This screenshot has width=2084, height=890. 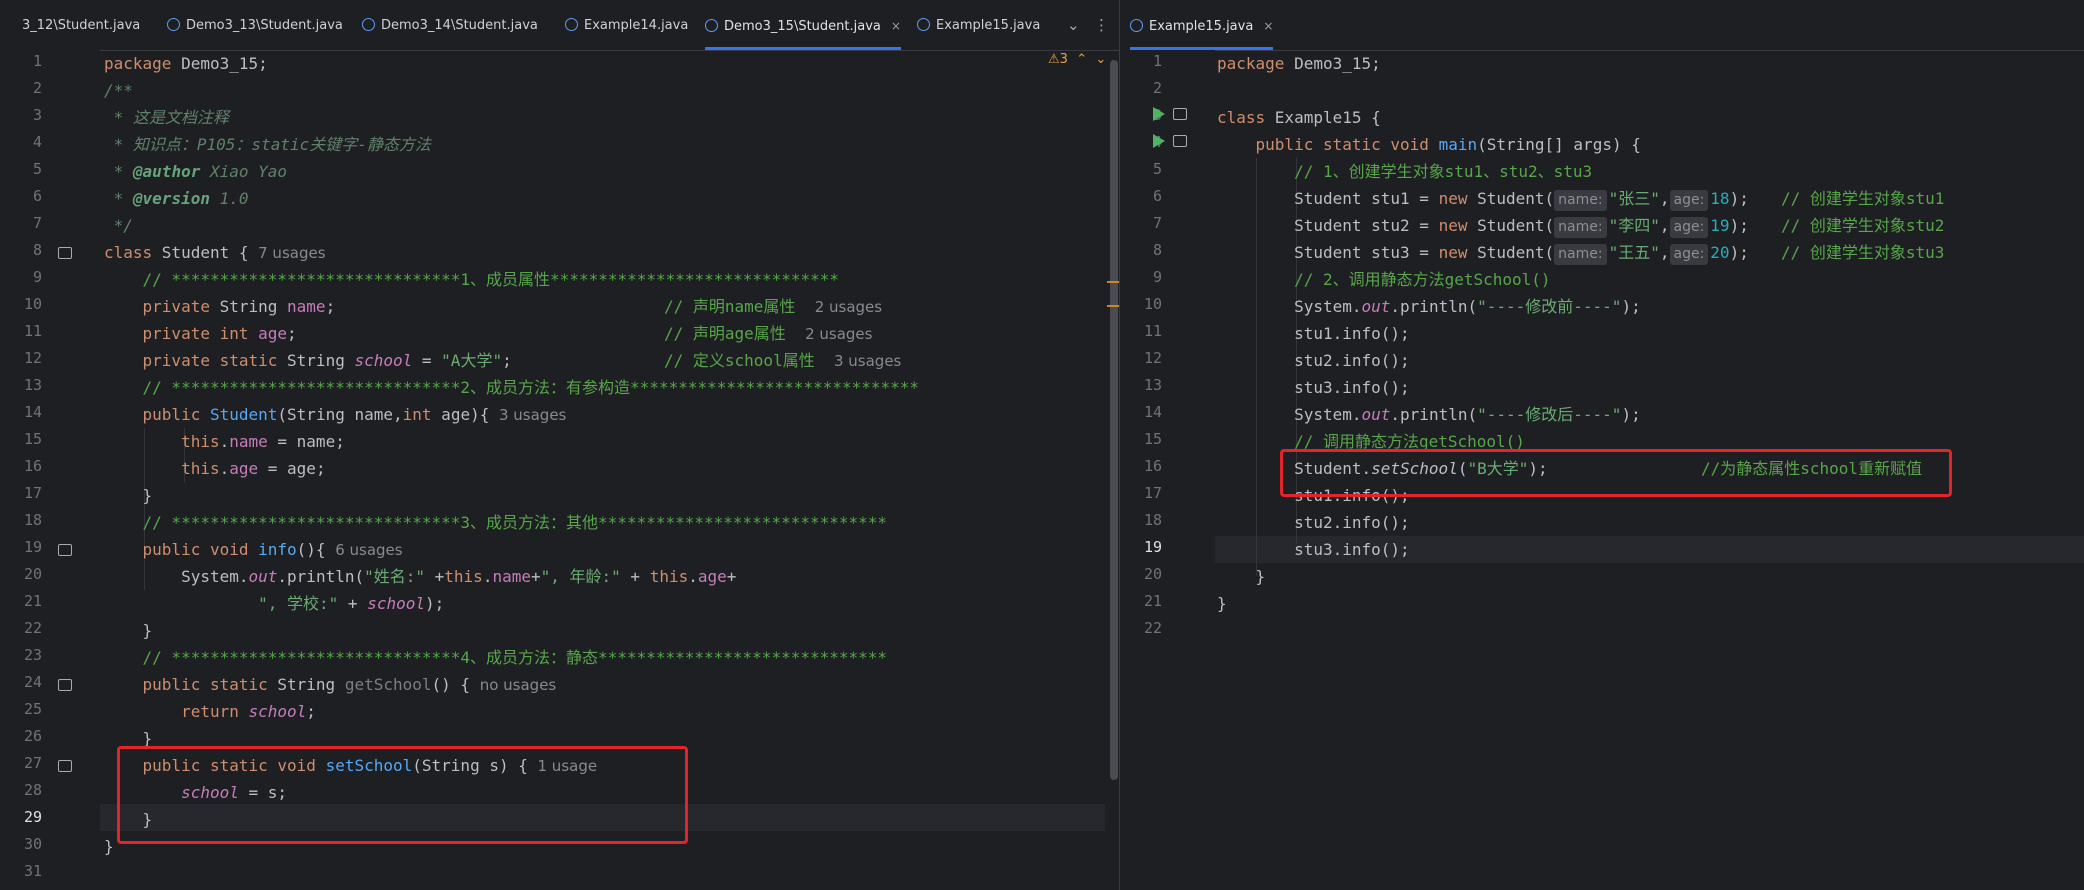 I want to click on tab-demo3-13-student: Demo3_13\Student.java, so click(x=255, y=25).